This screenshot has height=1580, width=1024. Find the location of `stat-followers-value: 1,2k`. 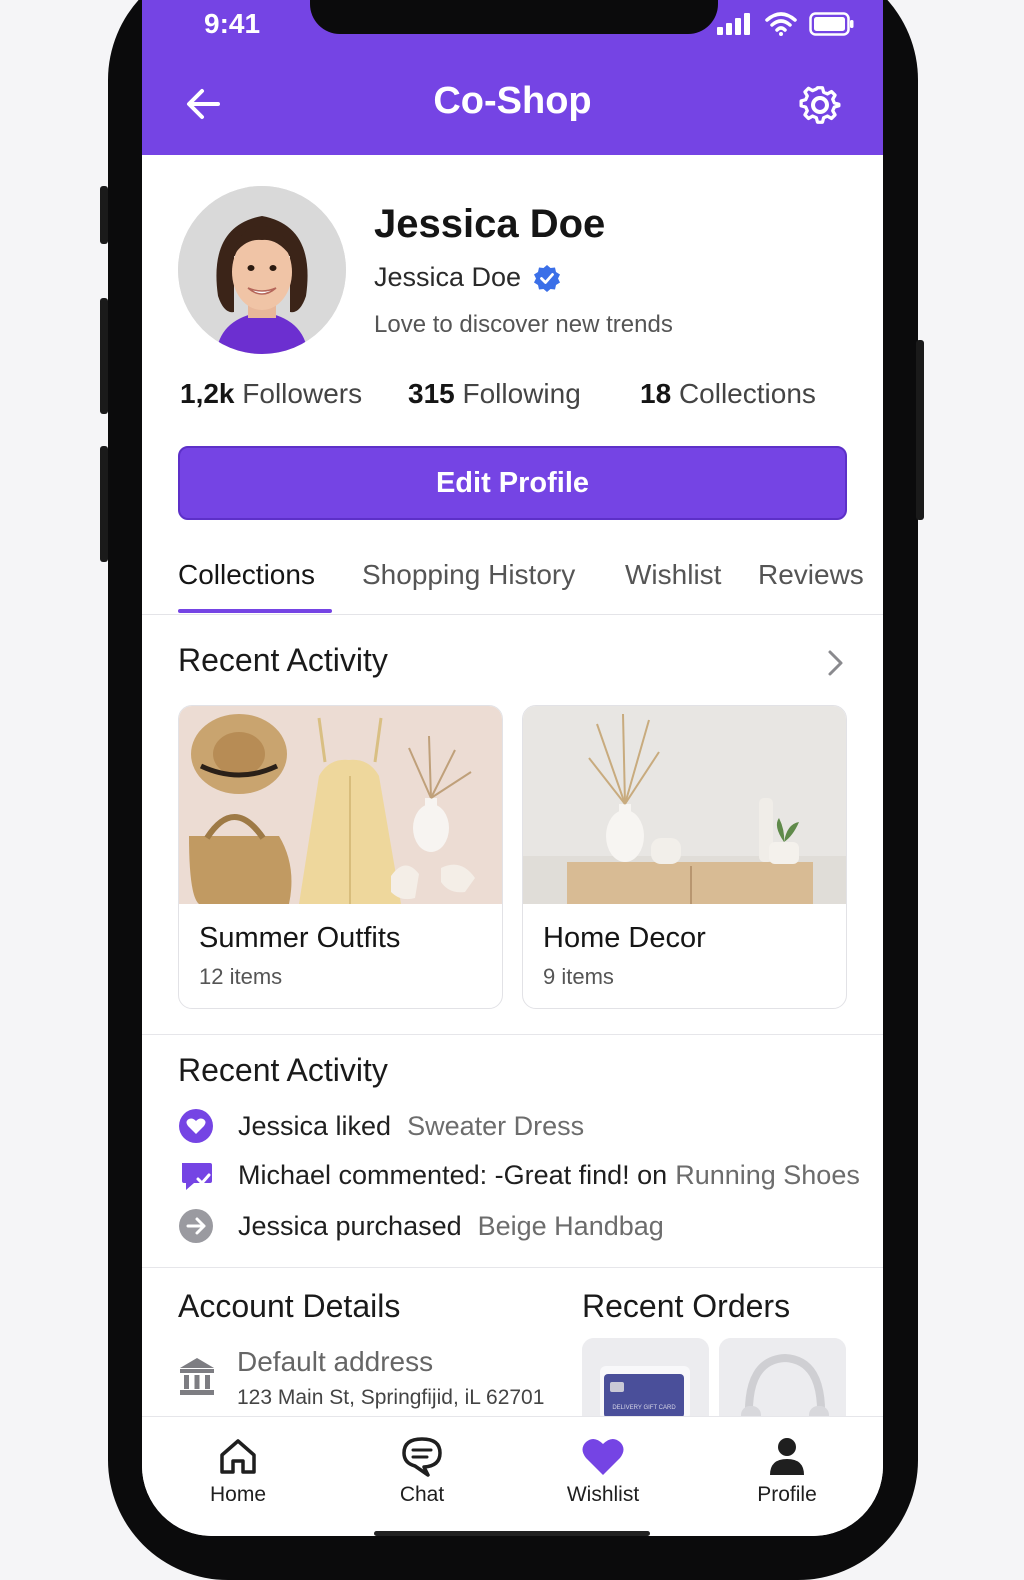

stat-followers-value: 1,2k is located at coordinates (207, 393).